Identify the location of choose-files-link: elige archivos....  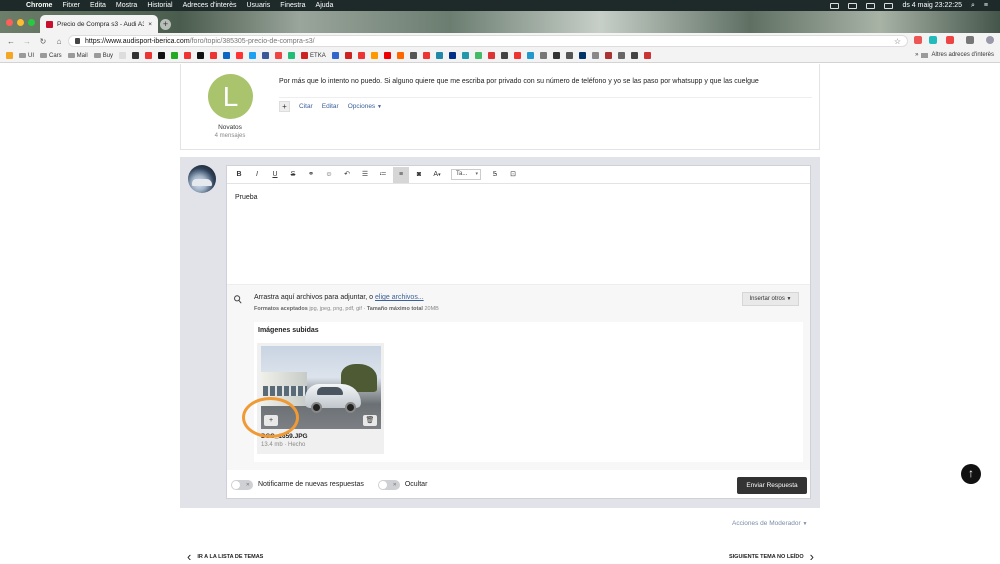
(399, 297).